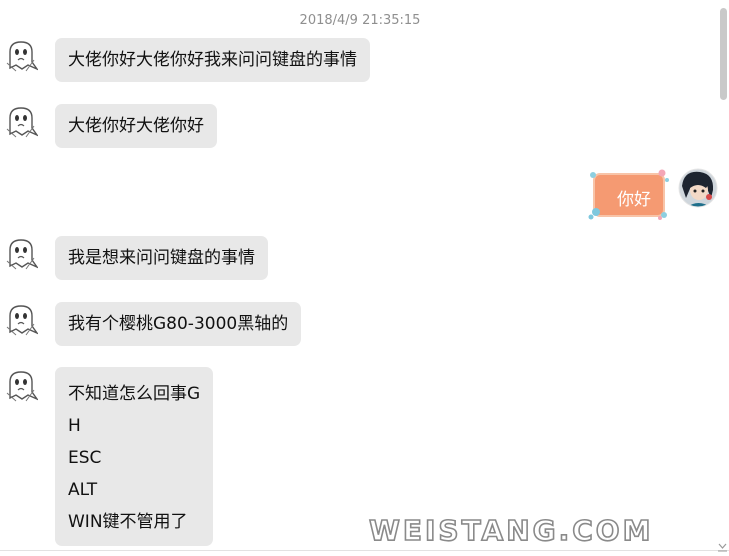 The height and width of the screenshot is (556, 729). What do you see at coordinates (723, 54) in the screenshot?
I see `scrollbar-thumb` at bounding box center [723, 54].